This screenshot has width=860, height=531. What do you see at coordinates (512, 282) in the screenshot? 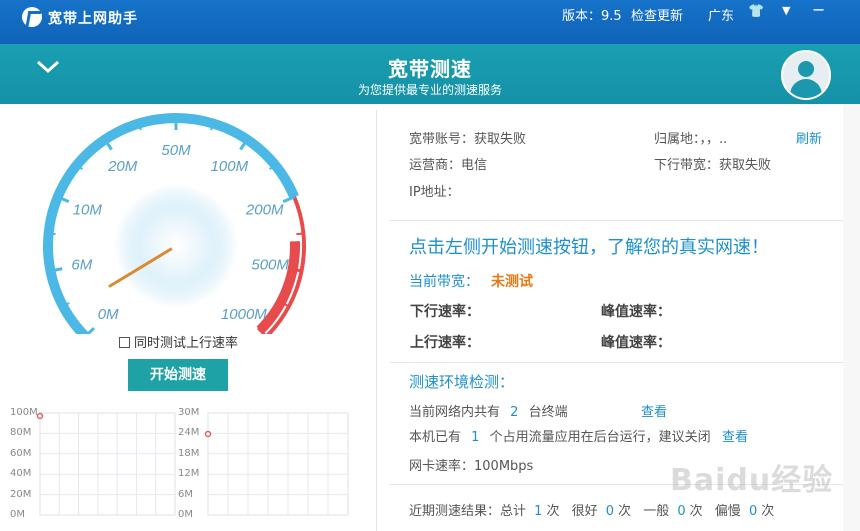
I see `current-bandwidth-value: 未测试` at bounding box center [512, 282].